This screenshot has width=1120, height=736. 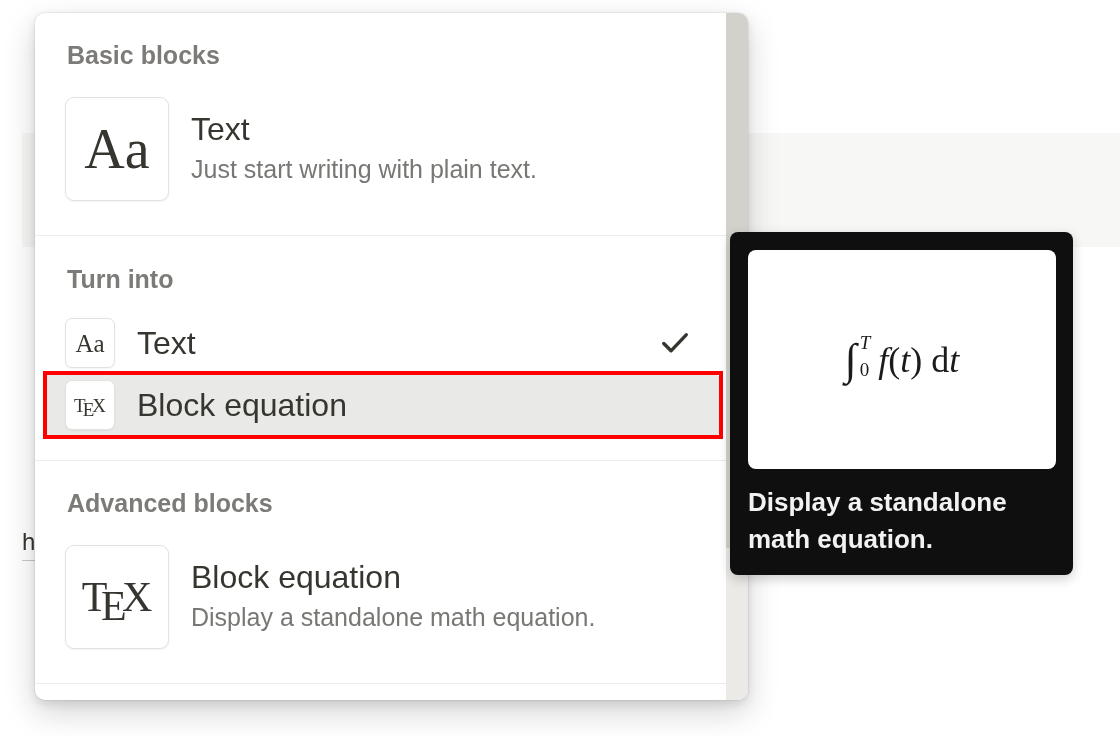 I want to click on menu-item: Aa Text Just start writing with plain text., so click(x=301, y=149).